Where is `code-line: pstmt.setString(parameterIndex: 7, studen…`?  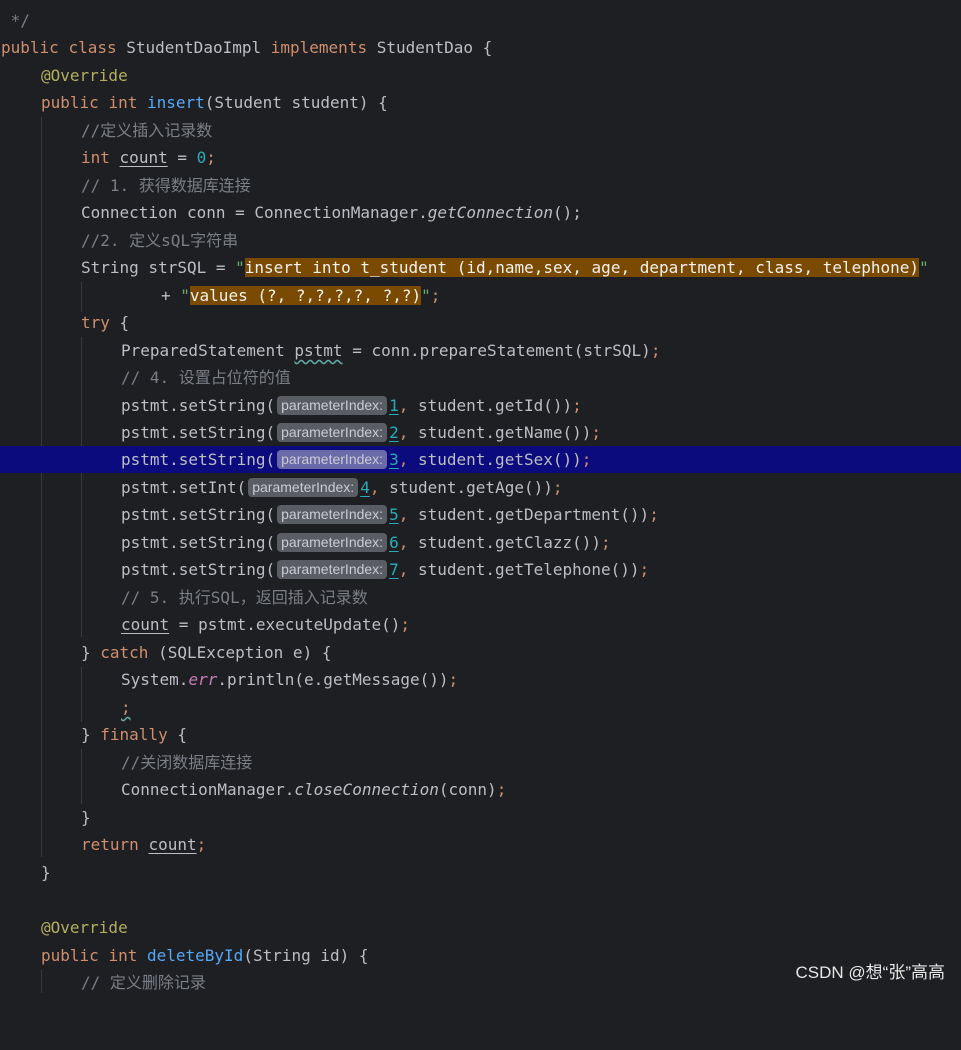
code-line: pstmt.setString(parameterIndex: 7, studen… is located at coordinates (480, 569).